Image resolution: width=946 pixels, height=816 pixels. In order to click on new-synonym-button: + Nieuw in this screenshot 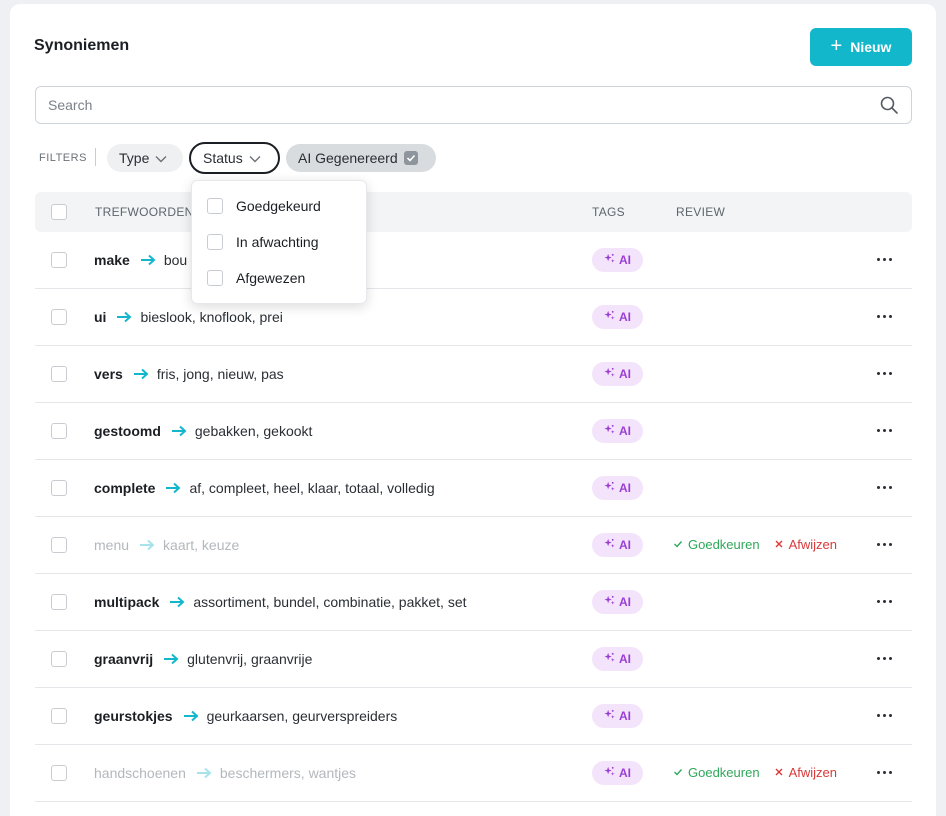, I will do `click(861, 47)`.